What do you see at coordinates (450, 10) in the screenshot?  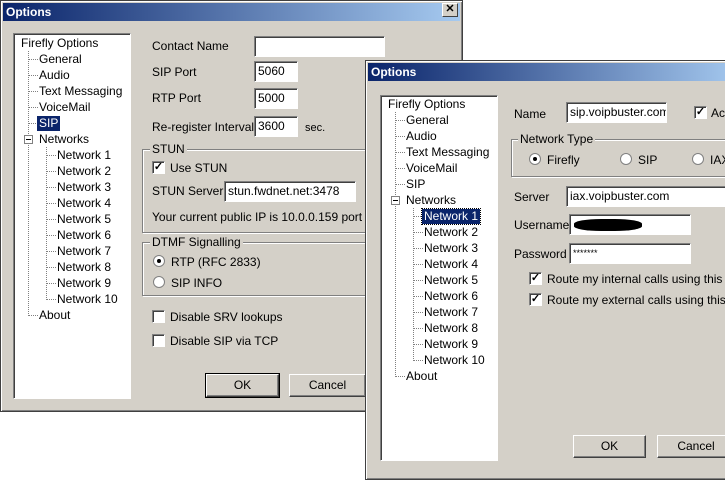 I see `close-icon: ✕` at bounding box center [450, 10].